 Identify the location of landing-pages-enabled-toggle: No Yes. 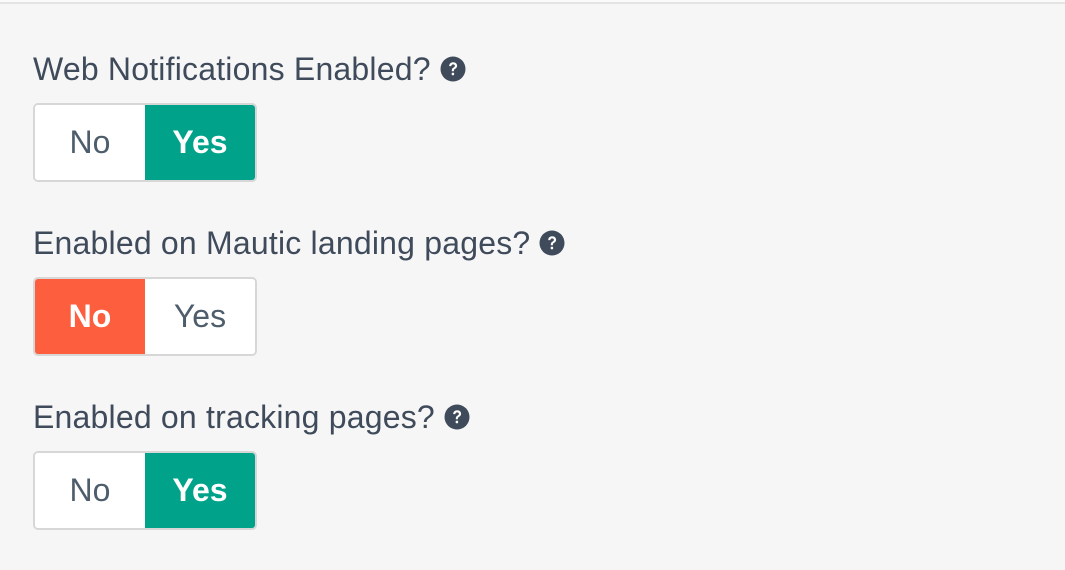
(145, 316).